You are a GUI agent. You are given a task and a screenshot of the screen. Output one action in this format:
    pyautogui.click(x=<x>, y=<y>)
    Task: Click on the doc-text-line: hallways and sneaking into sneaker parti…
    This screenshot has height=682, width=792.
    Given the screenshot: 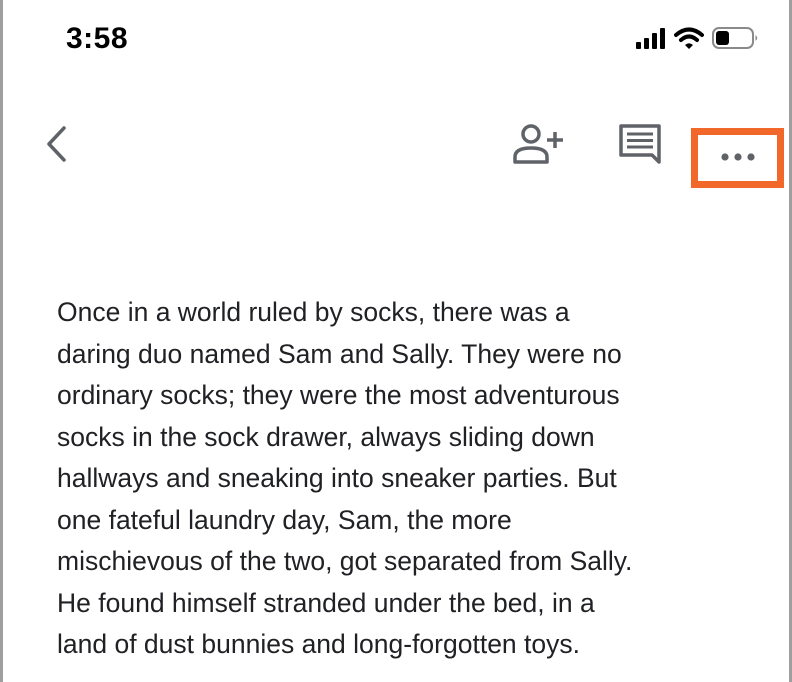 What is the action you would take?
    pyautogui.click(x=337, y=478)
    